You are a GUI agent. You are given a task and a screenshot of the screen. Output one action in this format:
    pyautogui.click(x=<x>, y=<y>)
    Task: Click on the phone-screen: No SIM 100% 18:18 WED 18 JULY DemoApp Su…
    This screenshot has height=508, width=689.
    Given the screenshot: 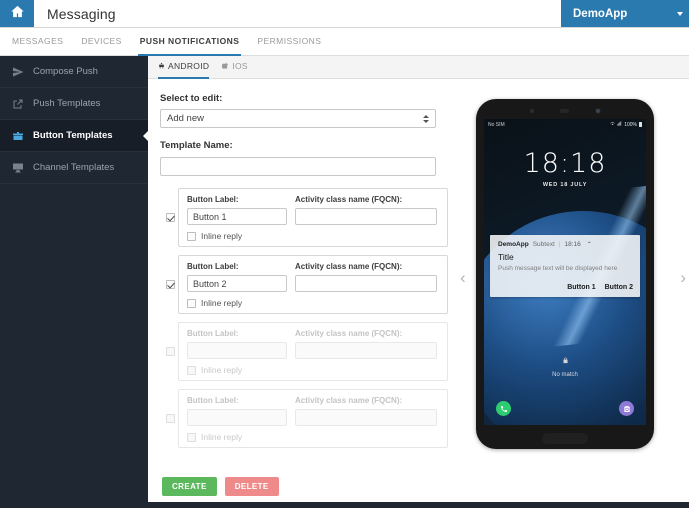 What is the action you would take?
    pyautogui.click(x=565, y=272)
    